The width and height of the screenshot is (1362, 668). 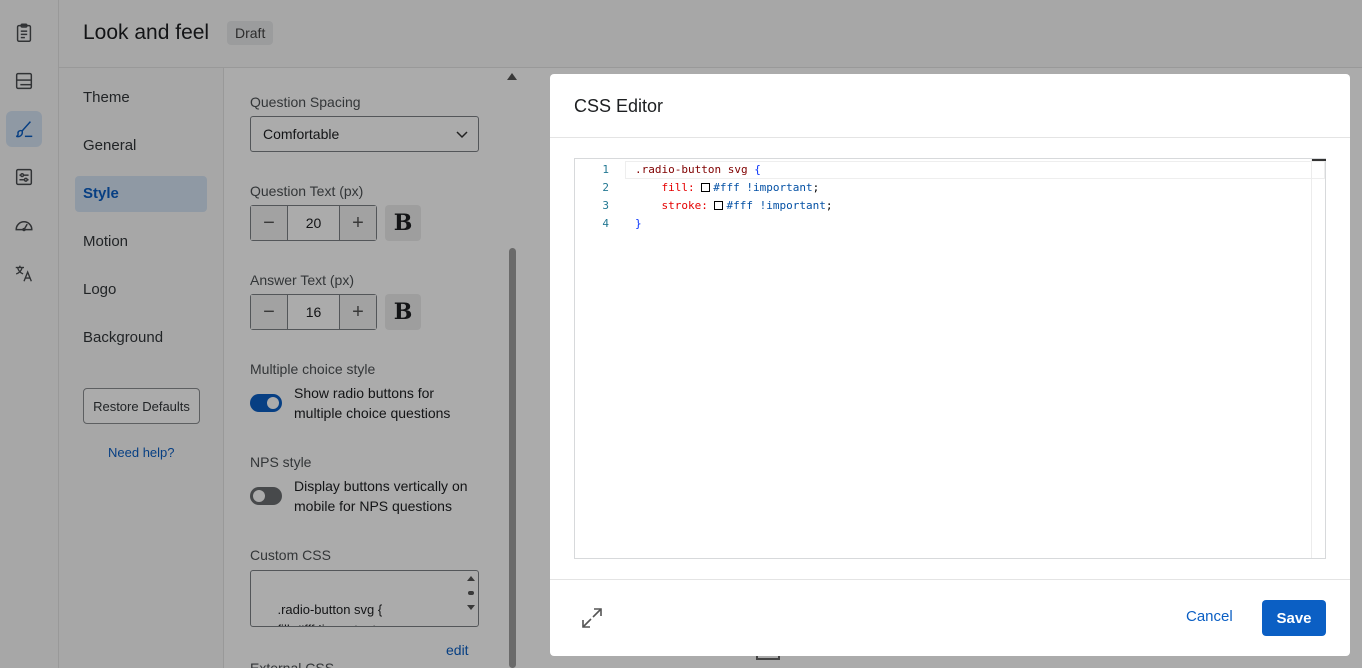 What do you see at coordinates (943, 170) in the screenshot?
I see `code-line: 1 .radio-button svg {` at bounding box center [943, 170].